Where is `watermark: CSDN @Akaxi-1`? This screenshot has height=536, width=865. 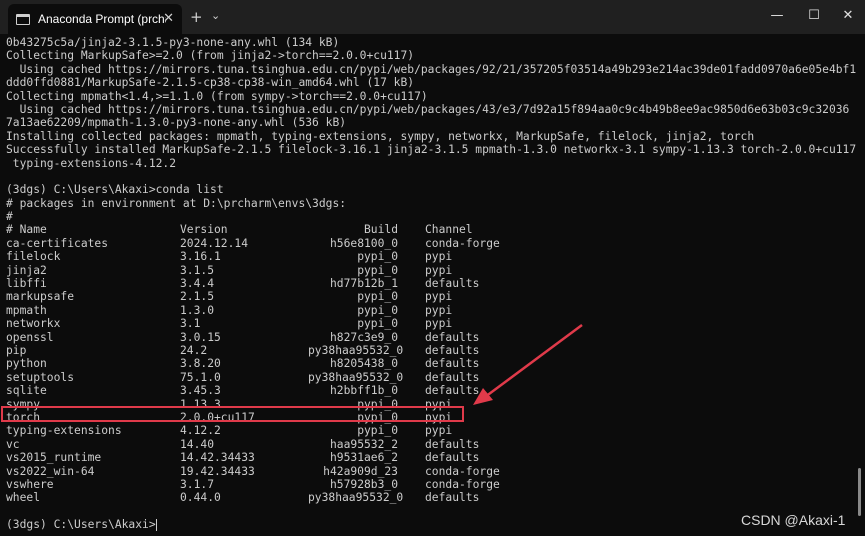 watermark: CSDN @Akaxi-1 is located at coordinates (793, 520).